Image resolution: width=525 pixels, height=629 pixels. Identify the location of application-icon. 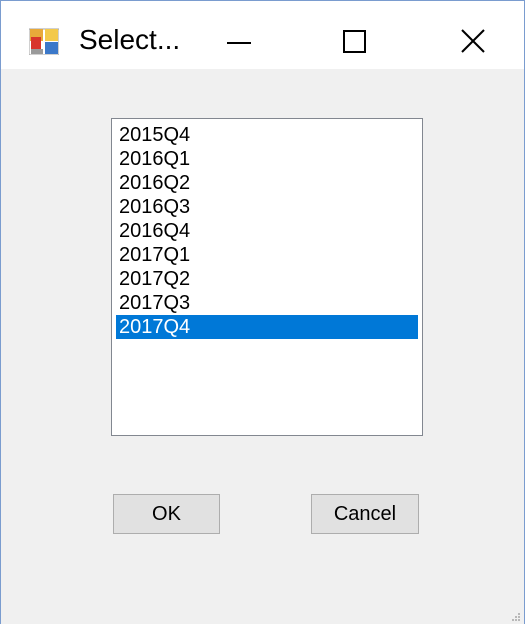
(44, 41).